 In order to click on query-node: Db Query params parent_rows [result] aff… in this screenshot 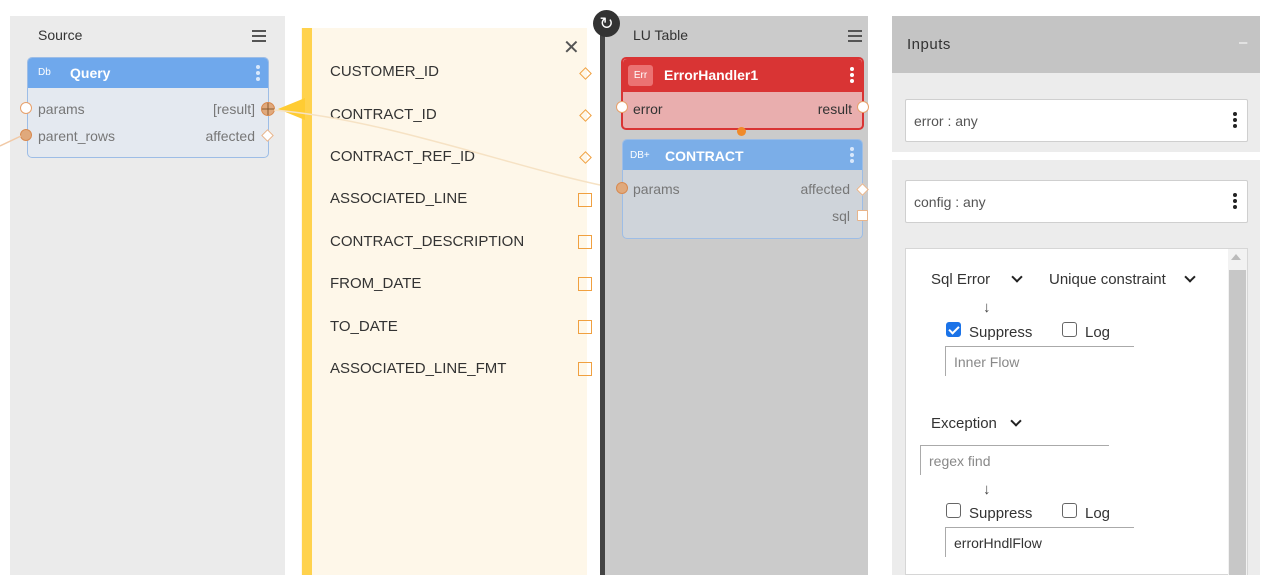, I will do `click(148, 107)`.